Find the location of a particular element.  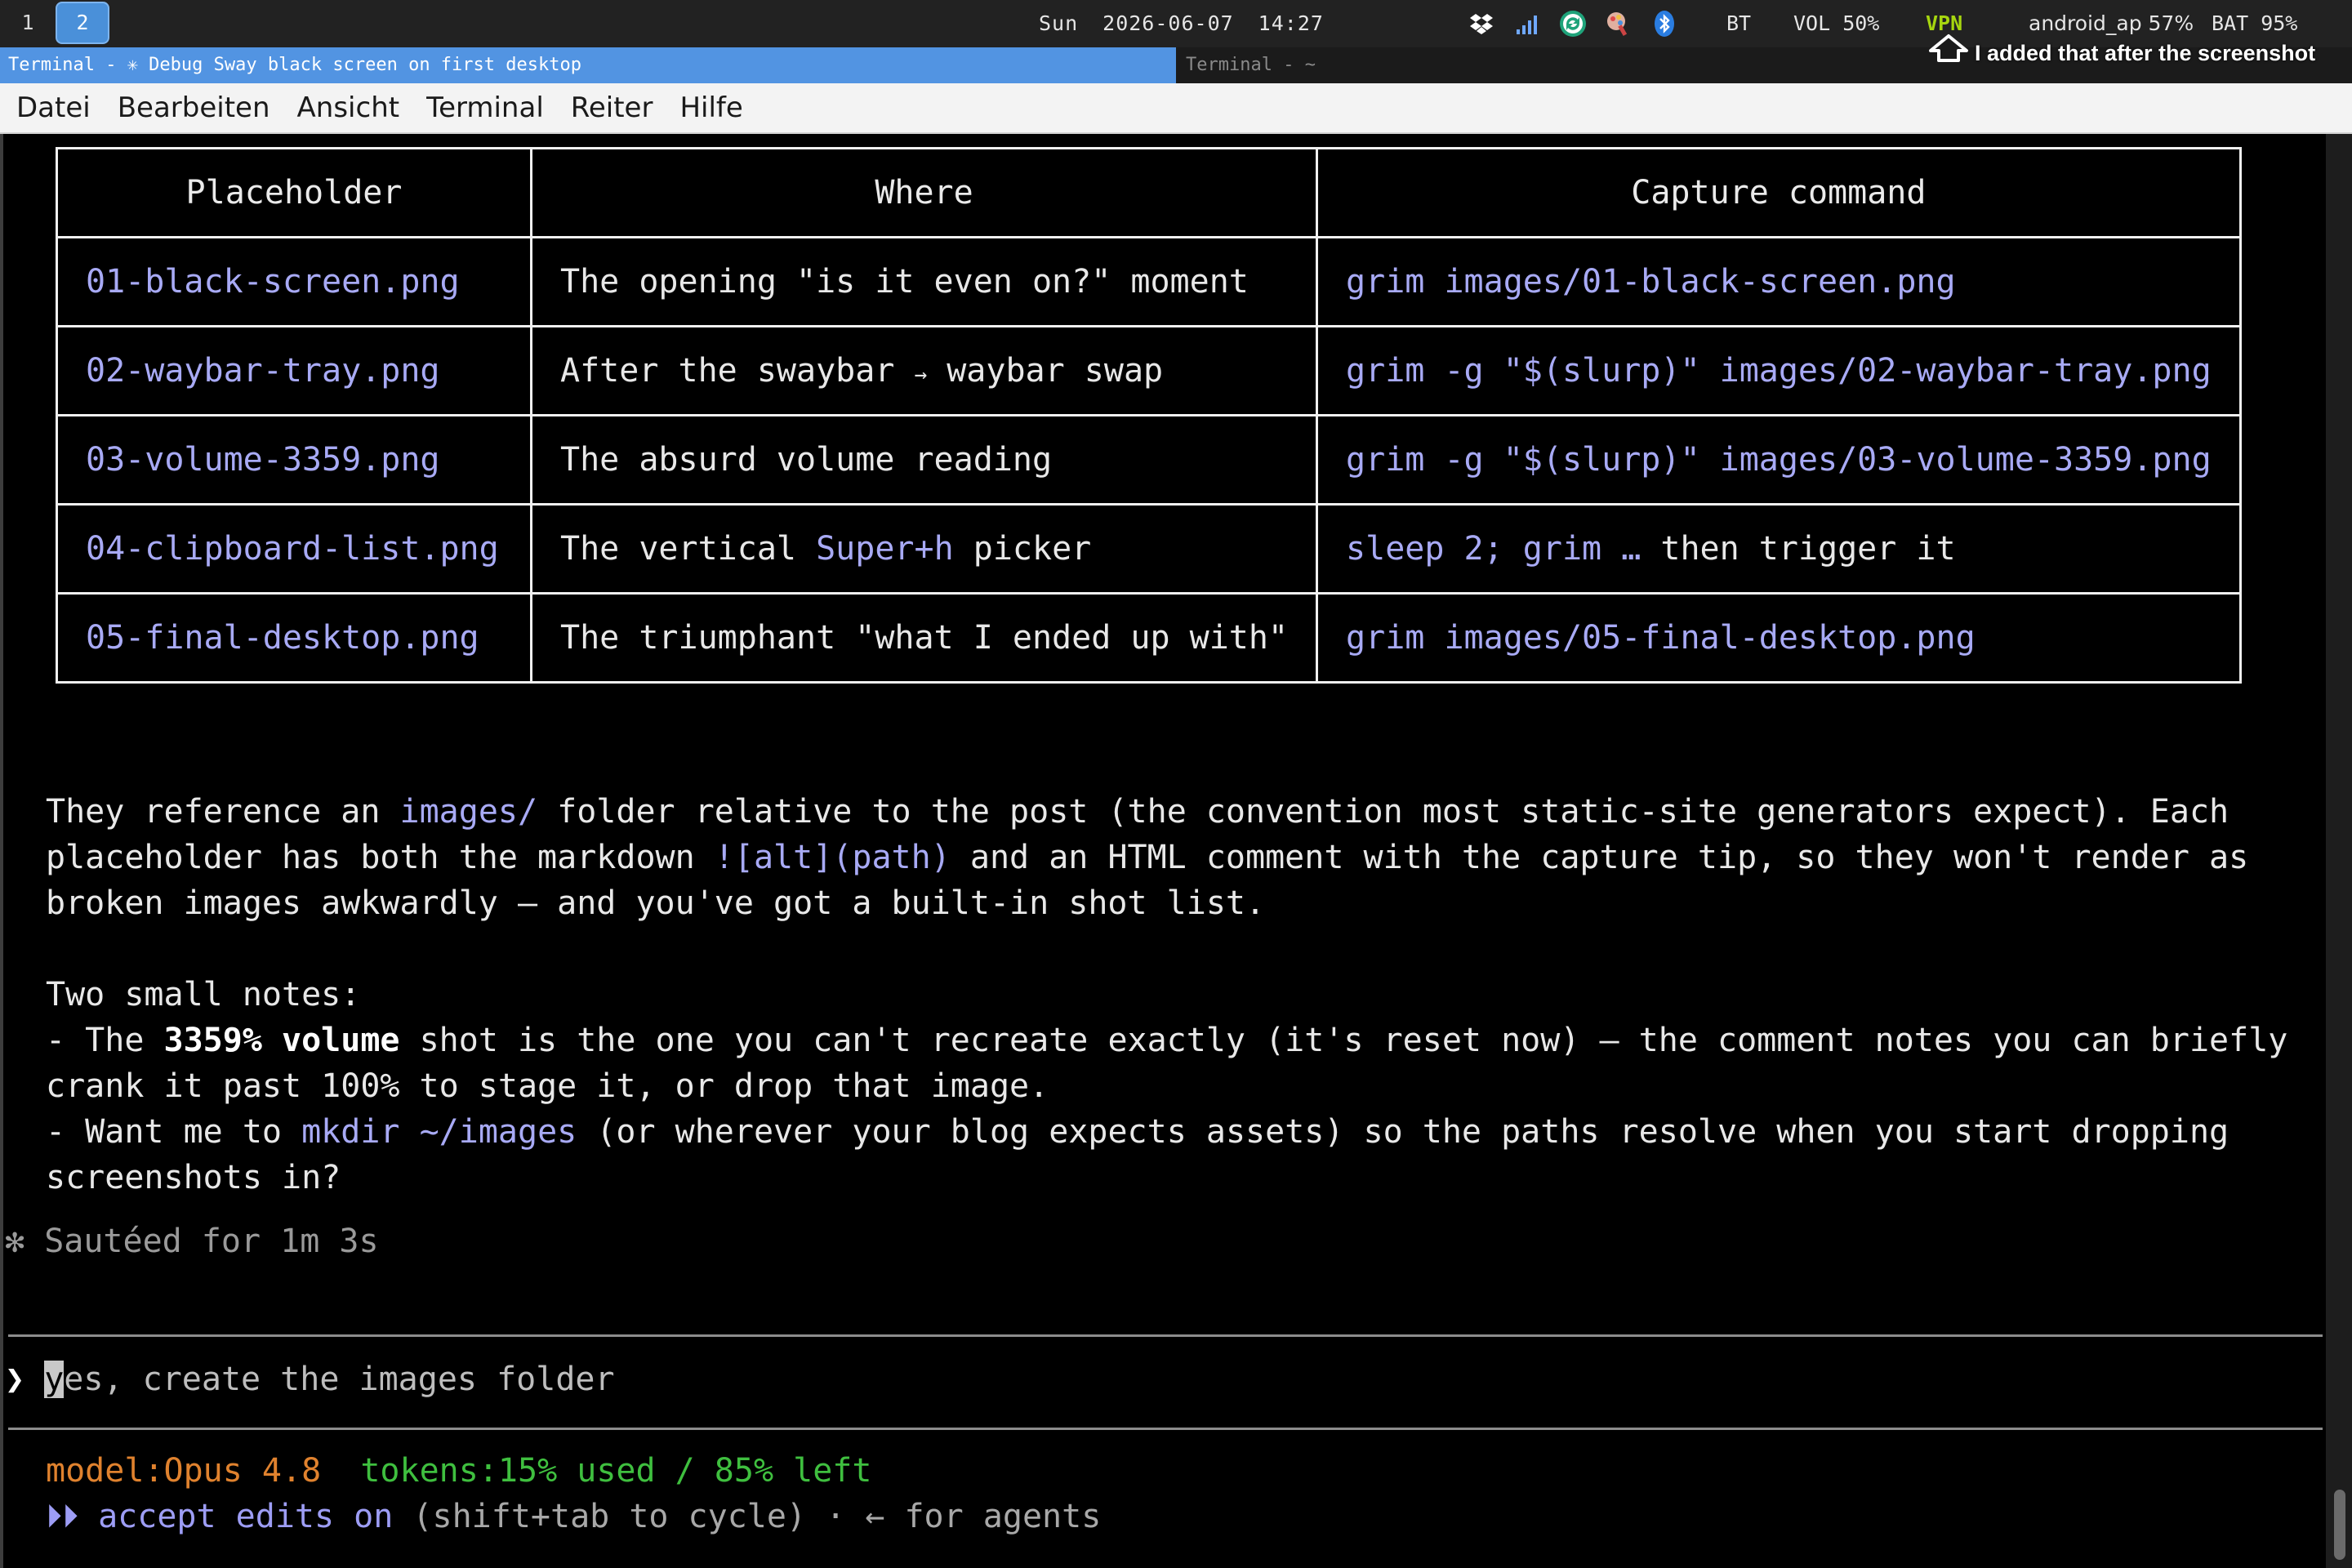

table-cell-where: The opening "is it even on?" moment is located at coordinates (924, 281).